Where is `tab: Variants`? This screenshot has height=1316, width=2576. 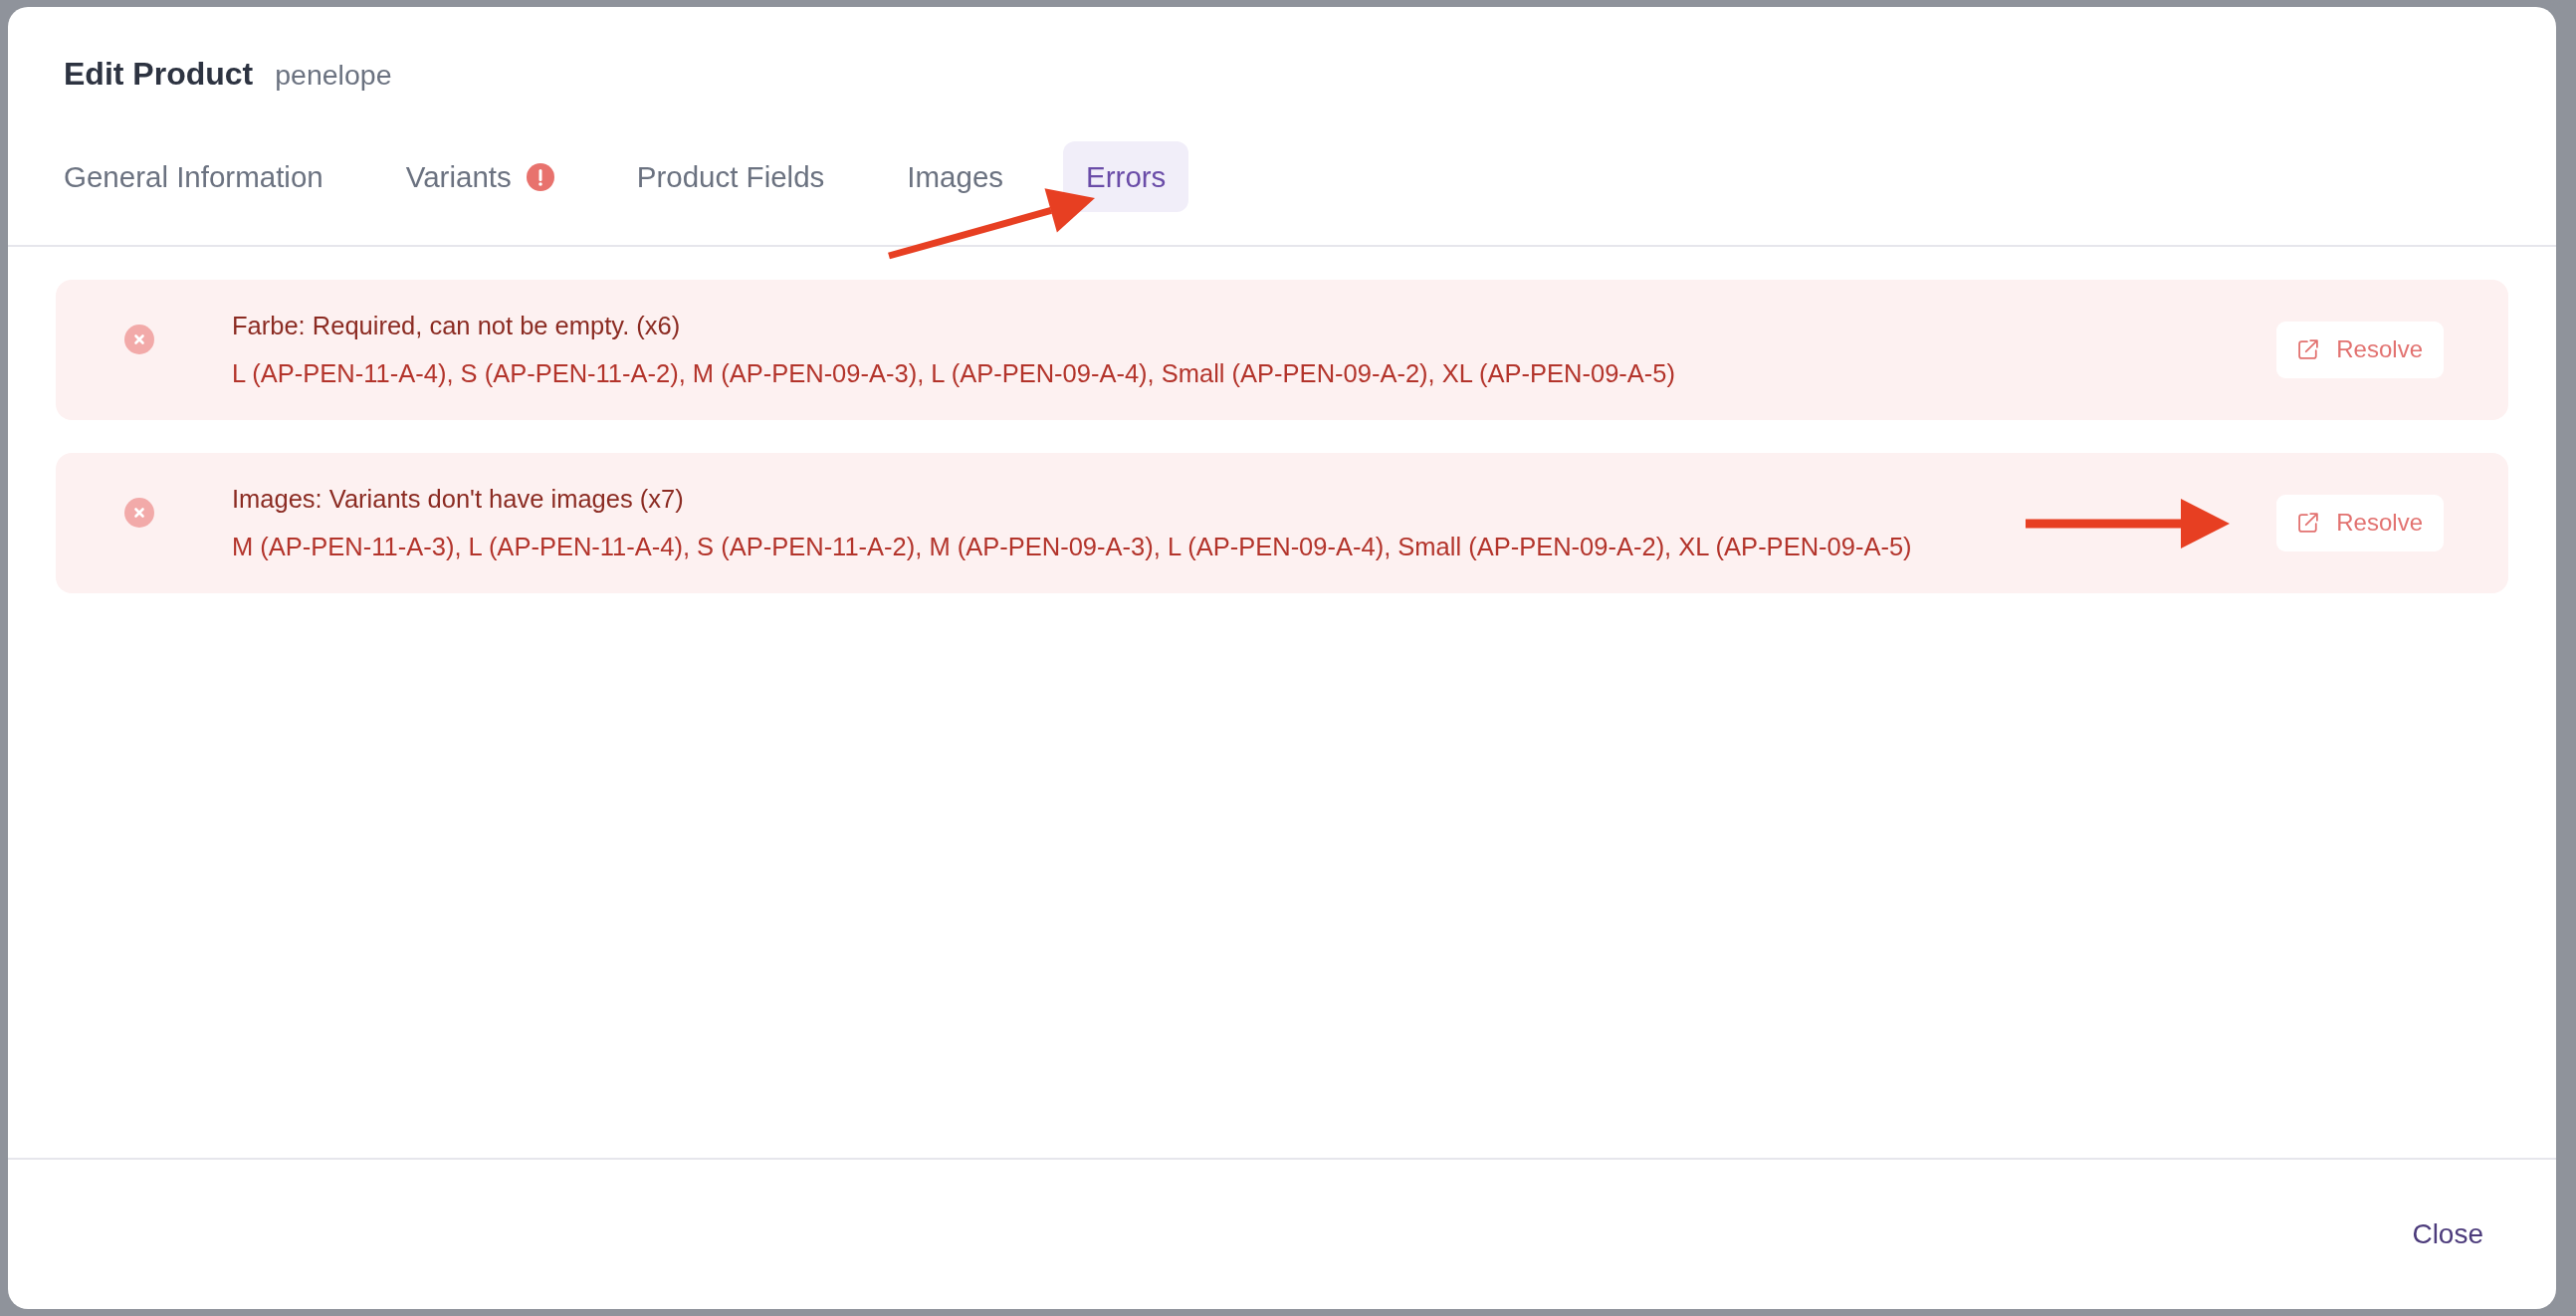 tab: Variants is located at coordinates (479, 176).